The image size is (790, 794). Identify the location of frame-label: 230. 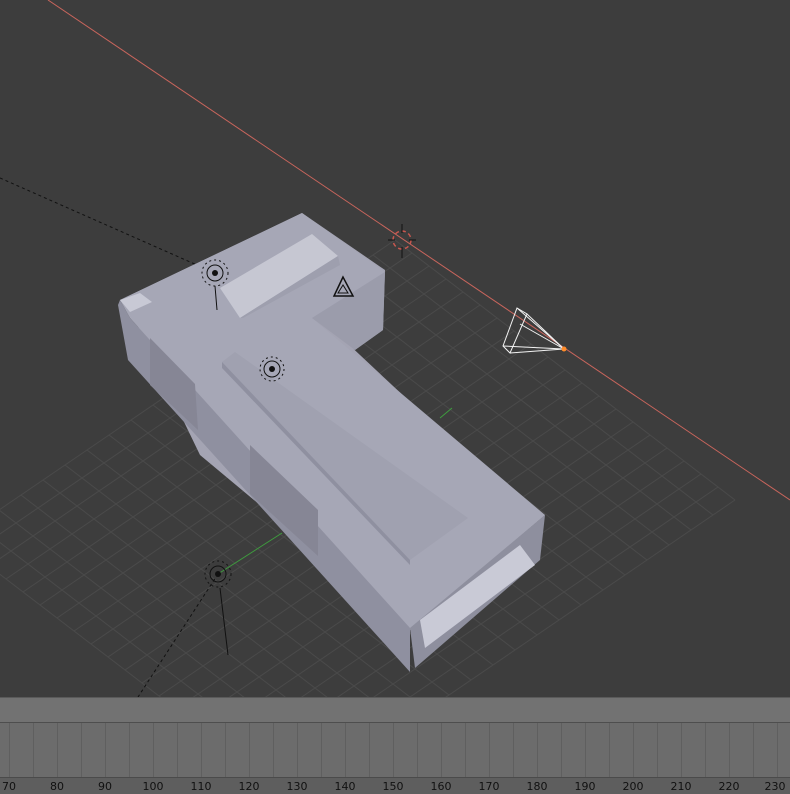
(775, 786).